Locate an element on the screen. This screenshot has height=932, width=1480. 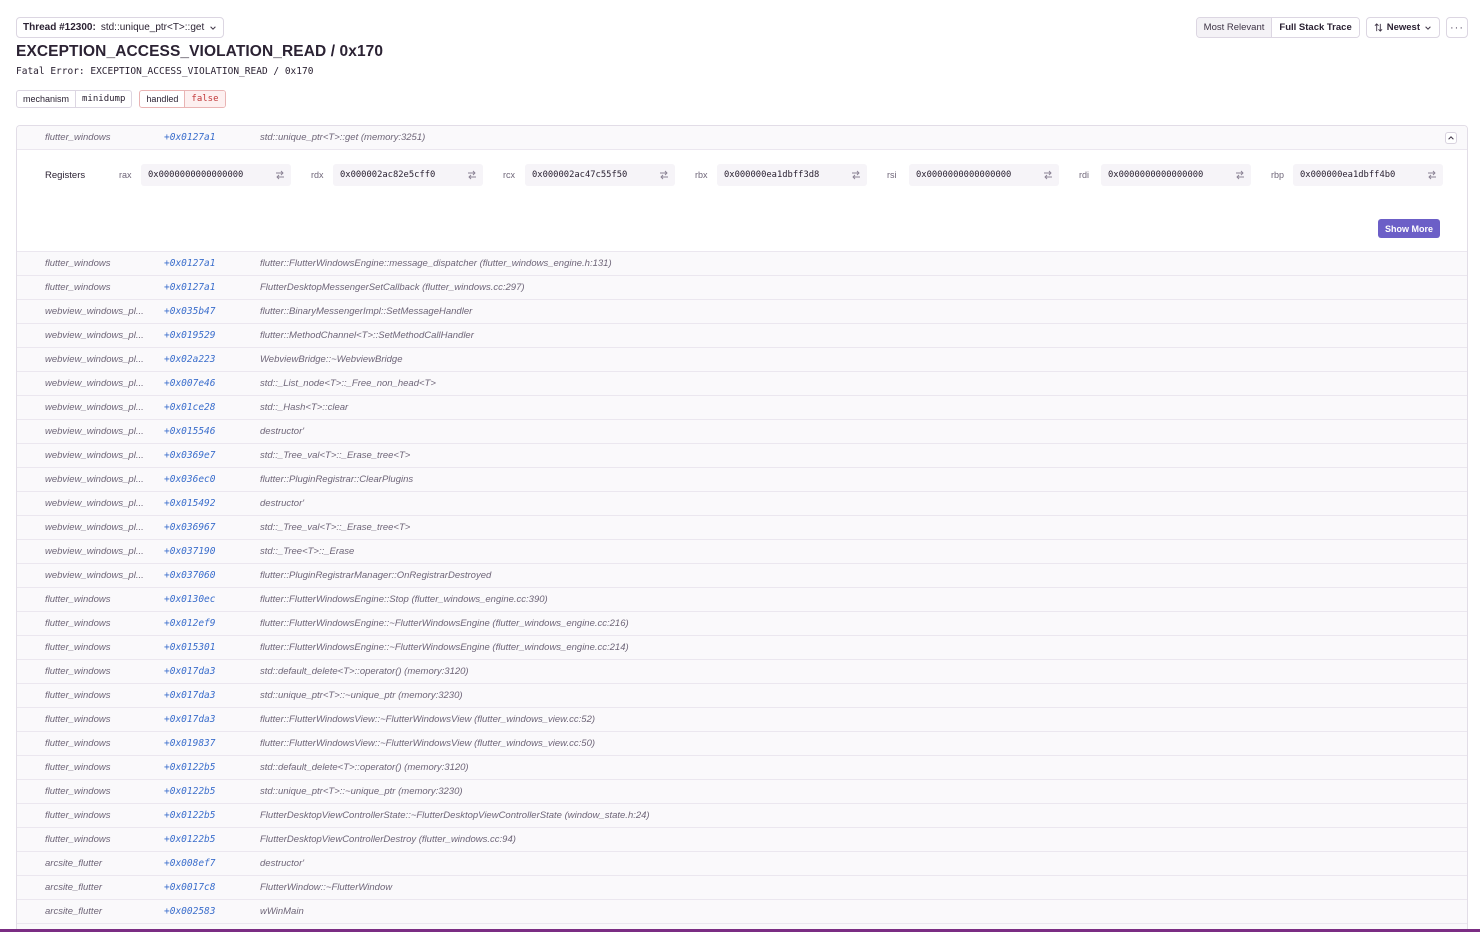
exception-title: EXCEPTION_ACCESS_VIOLATION_READ / 0x170 is located at coordinates (200, 51).